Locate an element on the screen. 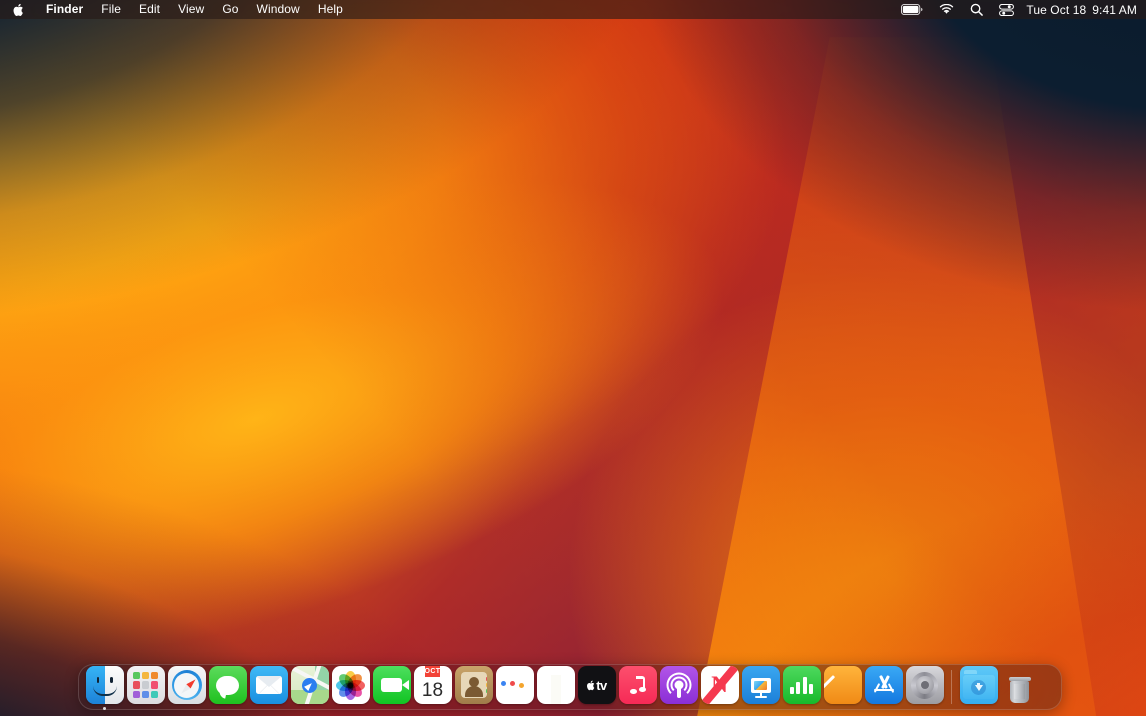 The width and height of the screenshot is (1146, 716). menu-item-help: Help is located at coordinates (330, 9).